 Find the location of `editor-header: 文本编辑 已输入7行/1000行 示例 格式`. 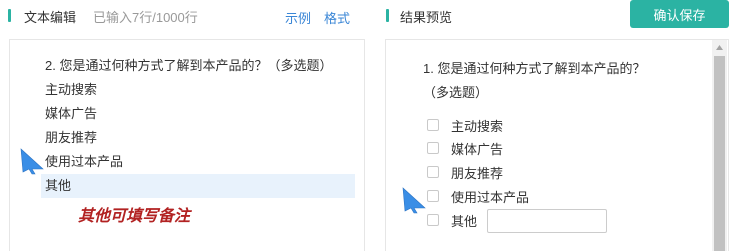

editor-header: 文本编辑 已输入7行/1000行 示例 格式 is located at coordinates (182, 17).